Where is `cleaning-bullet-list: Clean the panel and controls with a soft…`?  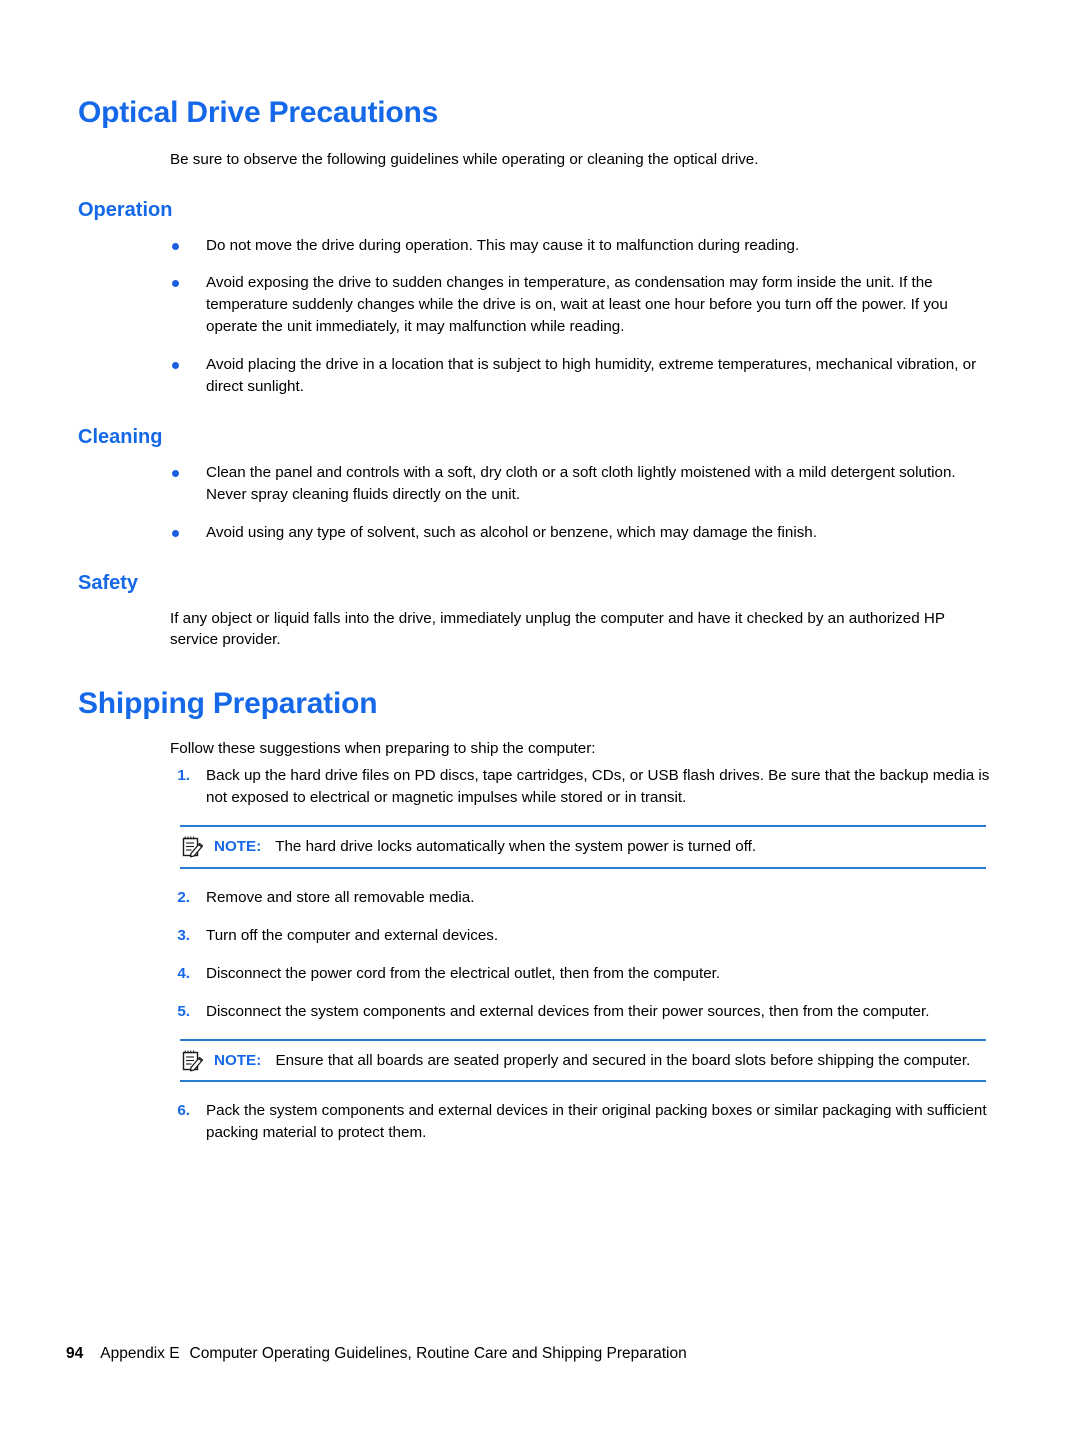 cleaning-bullet-list: Clean the panel and controls with a soft… is located at coordinates (534, 503).